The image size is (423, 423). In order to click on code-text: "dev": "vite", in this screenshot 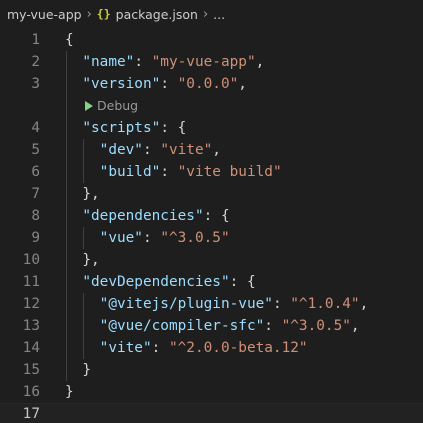, I will do `click(143, 150)`.